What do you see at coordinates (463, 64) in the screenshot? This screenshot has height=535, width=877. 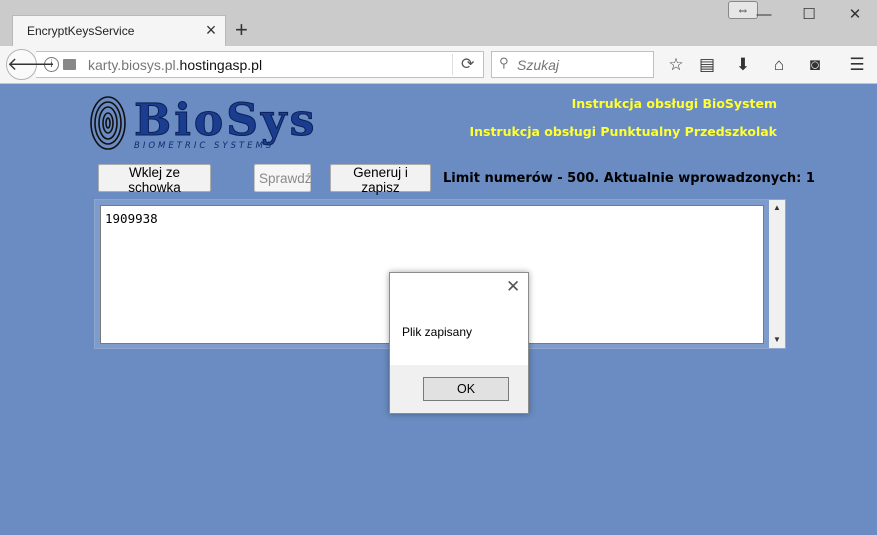 I see `reload-icon: ⟳` at bounding box center [463, 64].